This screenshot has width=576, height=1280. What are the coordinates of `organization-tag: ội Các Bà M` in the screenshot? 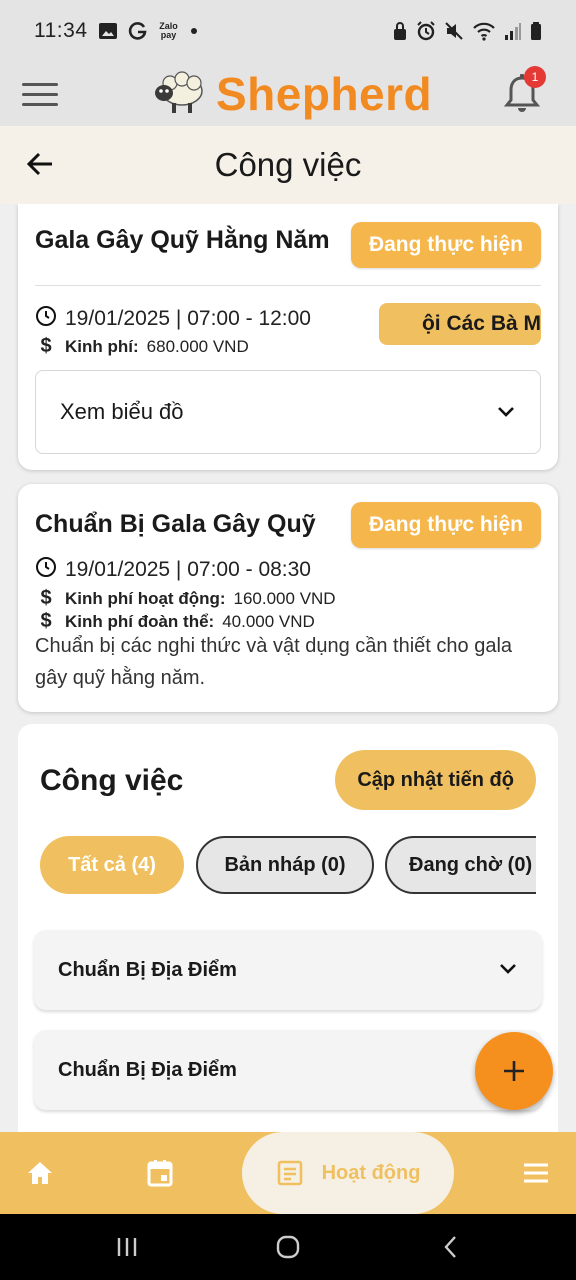 It's located at (460, 324).